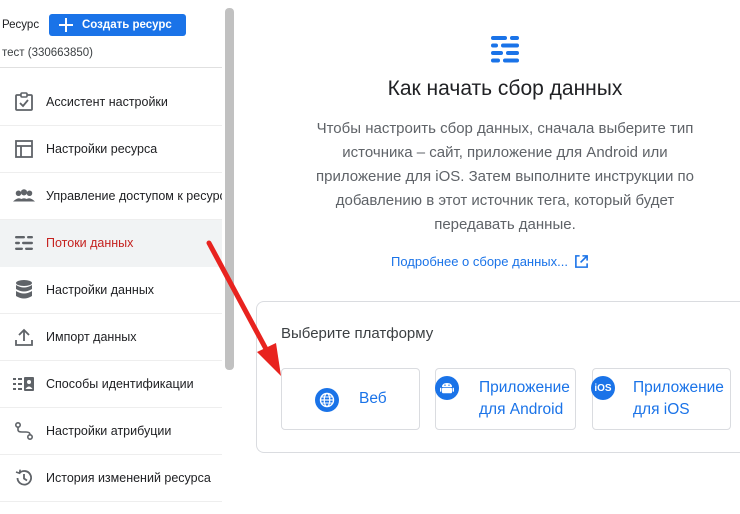 The height and width of the screenshot is (514, 740). Describe the element at coordinates (47, 53) in the screenshot. I see `property-id: тест (330663850)` at that location.